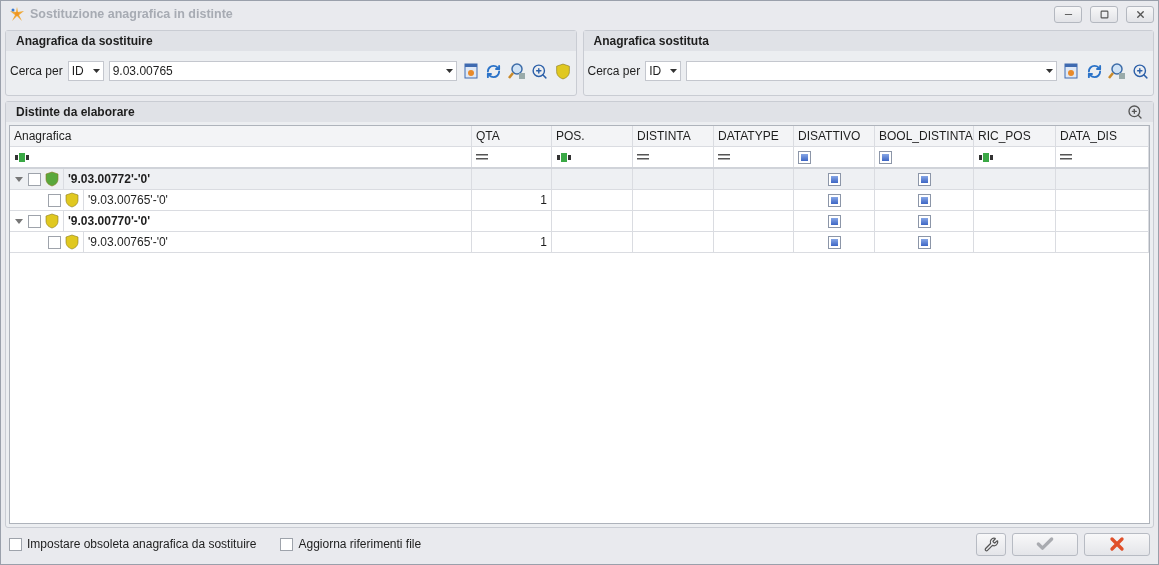 The image size is (1159, 565). Describe the element at coordinates (579, 179) in the screenshot. I see `tree-row: '9.03.00772'-'0'` at that location.